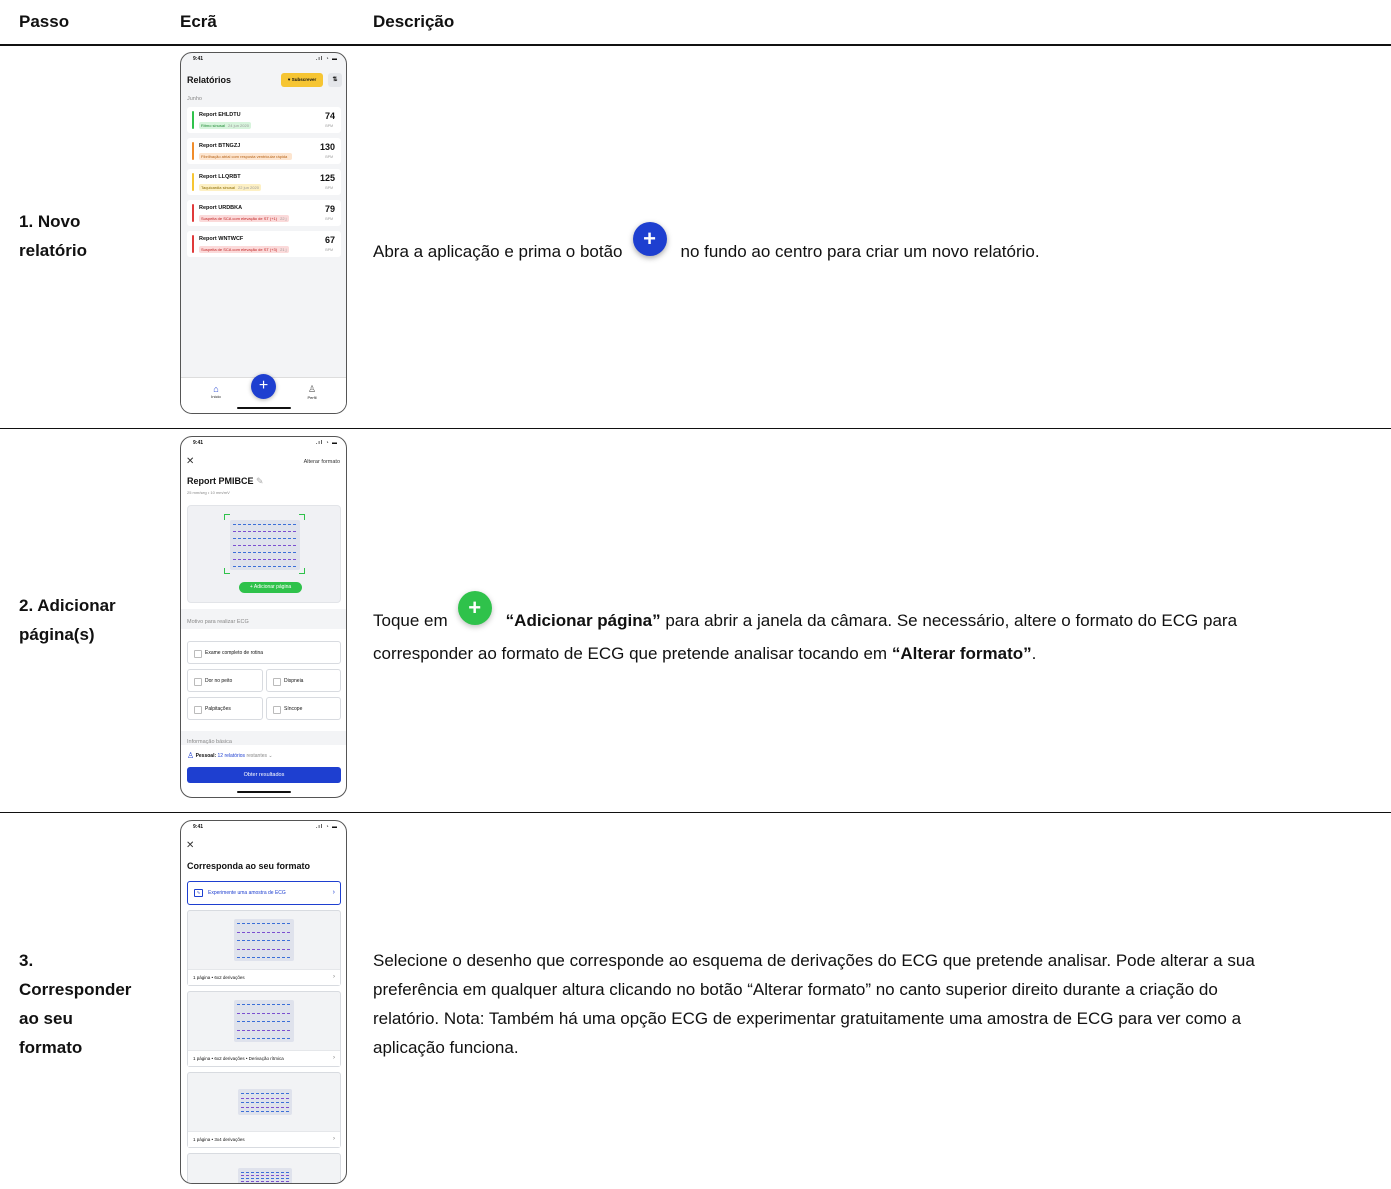  I want to click on personal-plan-selector: ♙ Pessoal: 12 relatórios restantes ⌄, so click(230, 755).